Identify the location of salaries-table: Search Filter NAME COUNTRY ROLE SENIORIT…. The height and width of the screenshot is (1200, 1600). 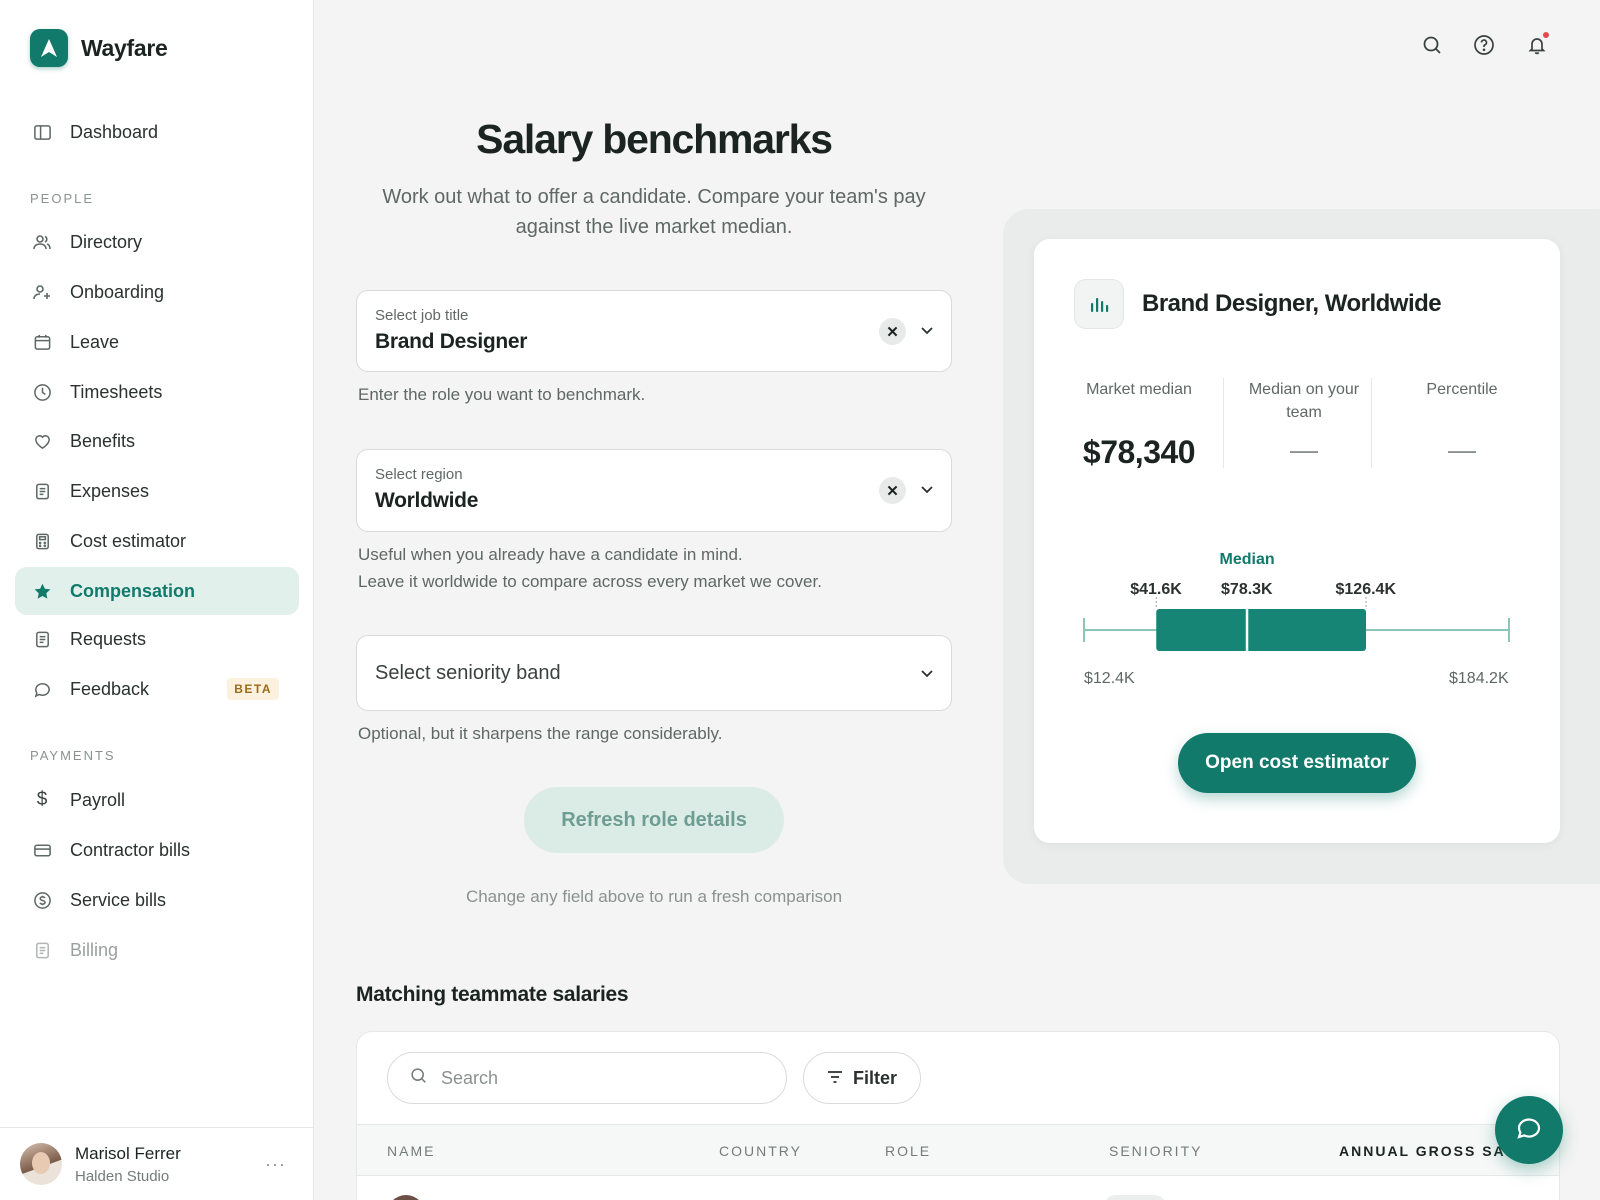
(958, 1115).